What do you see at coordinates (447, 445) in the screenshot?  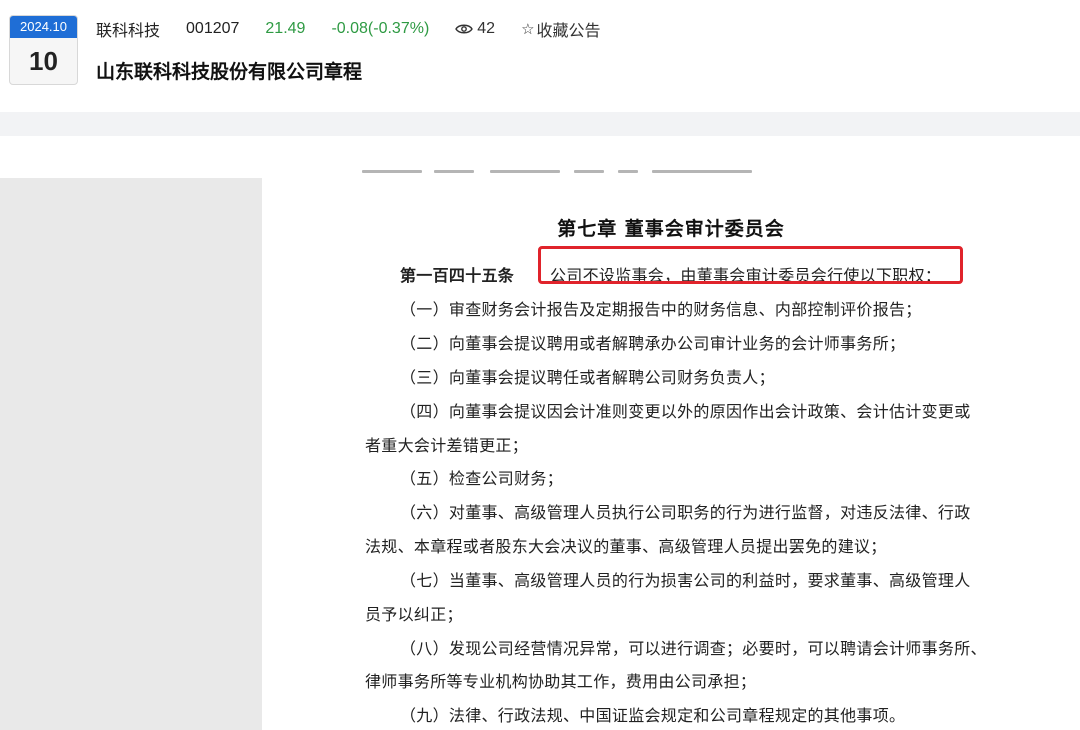 I see `doc-line-5: 者重大会计差错更正；` at bounding box center [447, 445].